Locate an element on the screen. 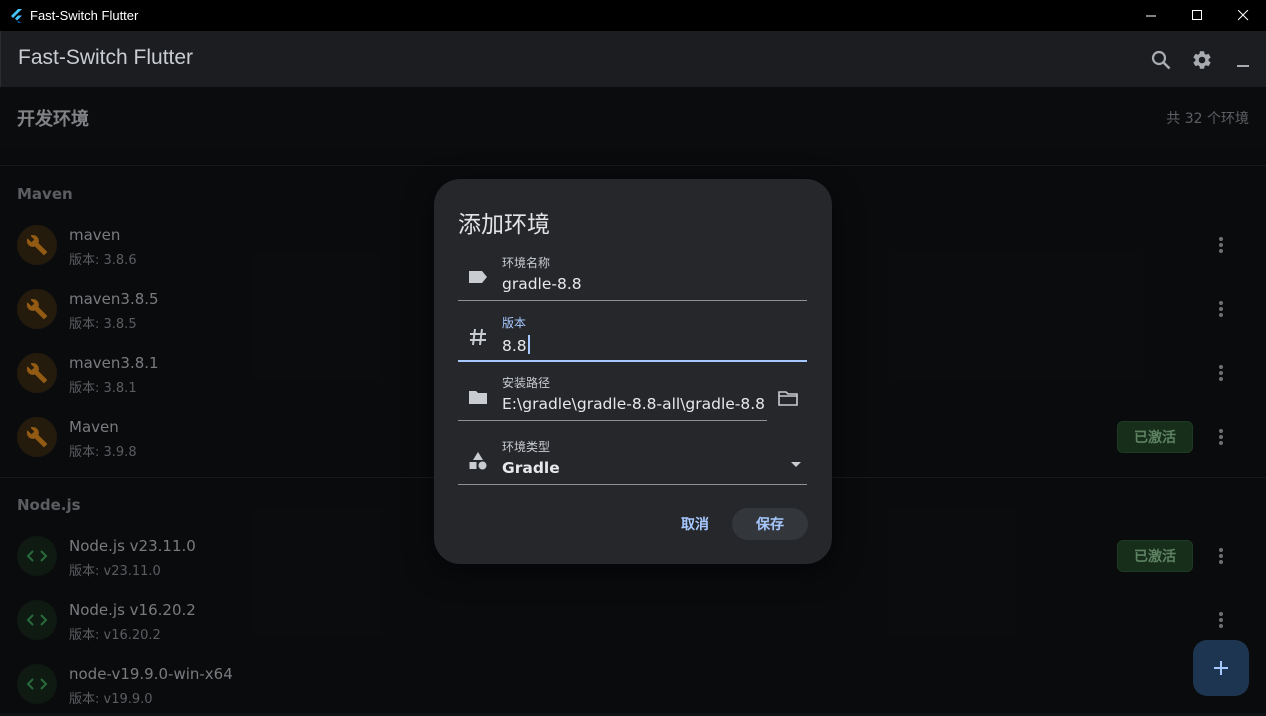 The width and height of the screenshot is (1266, 716). install-path-input: E:\gradle\gradle-8.8-all\gradle-8.8 is located at coordinates (633, 404).